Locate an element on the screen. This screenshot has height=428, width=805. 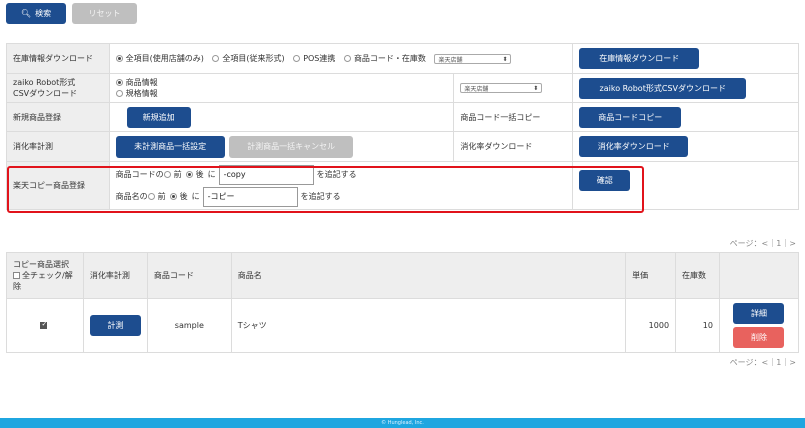
name-affix-input is located at coordinates (250, 196).